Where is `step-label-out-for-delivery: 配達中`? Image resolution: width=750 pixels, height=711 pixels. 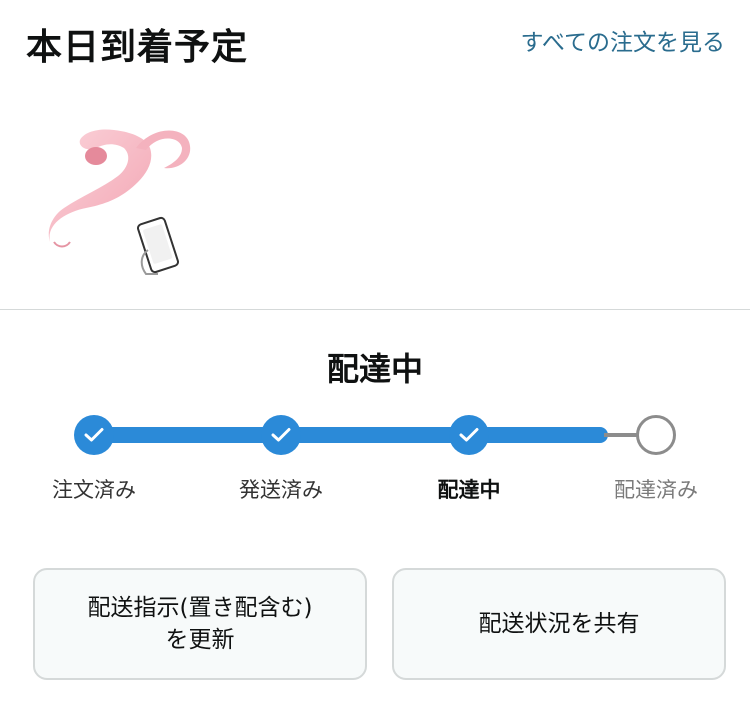 step-label-out-for-delivery: 配達中 is located at coordinates (469, 490).